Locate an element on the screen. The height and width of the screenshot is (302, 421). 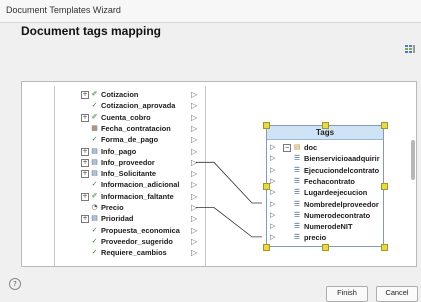
tag-root-label: doc is located at coordinates (311, 147).